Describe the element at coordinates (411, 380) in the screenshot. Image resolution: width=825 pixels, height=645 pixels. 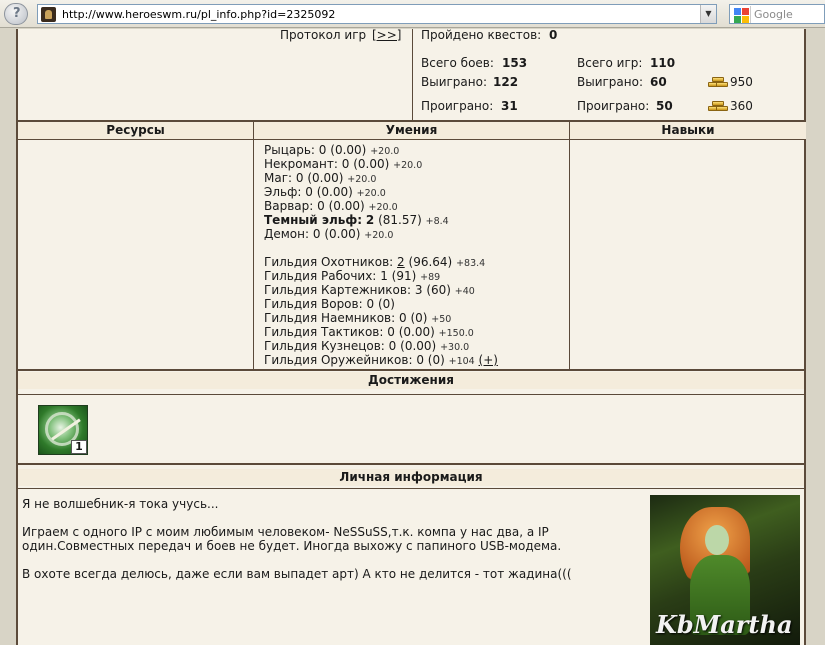
I see `achievements-header: Достижения` at that location.